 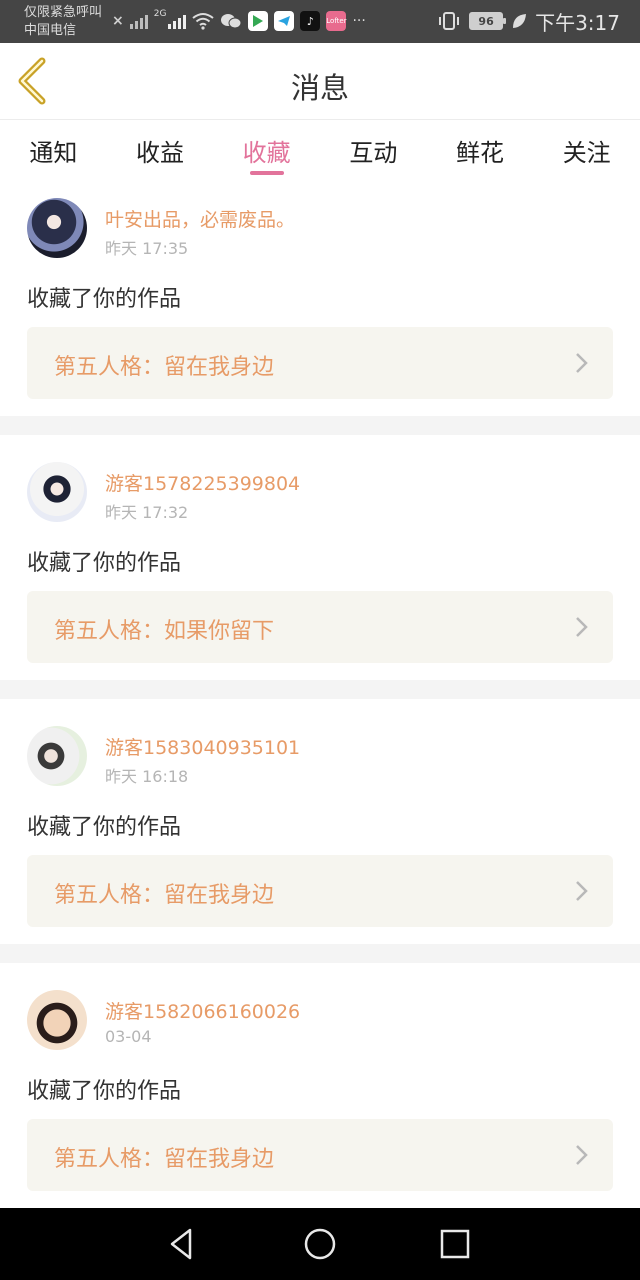 What do you see at coordinates (202, 482) in the screenshot?
I see `user-name: 游客1578225399804` at bounding box center [202, 482].